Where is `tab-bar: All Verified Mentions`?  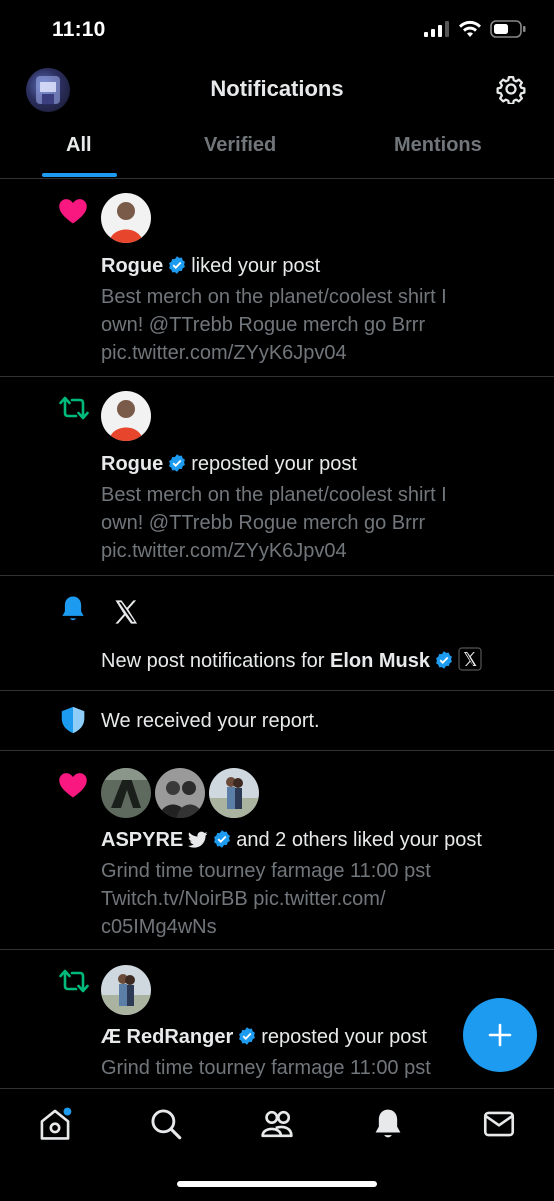
tab-bar: All Verified Mentions is located at coordinates (277, 148).